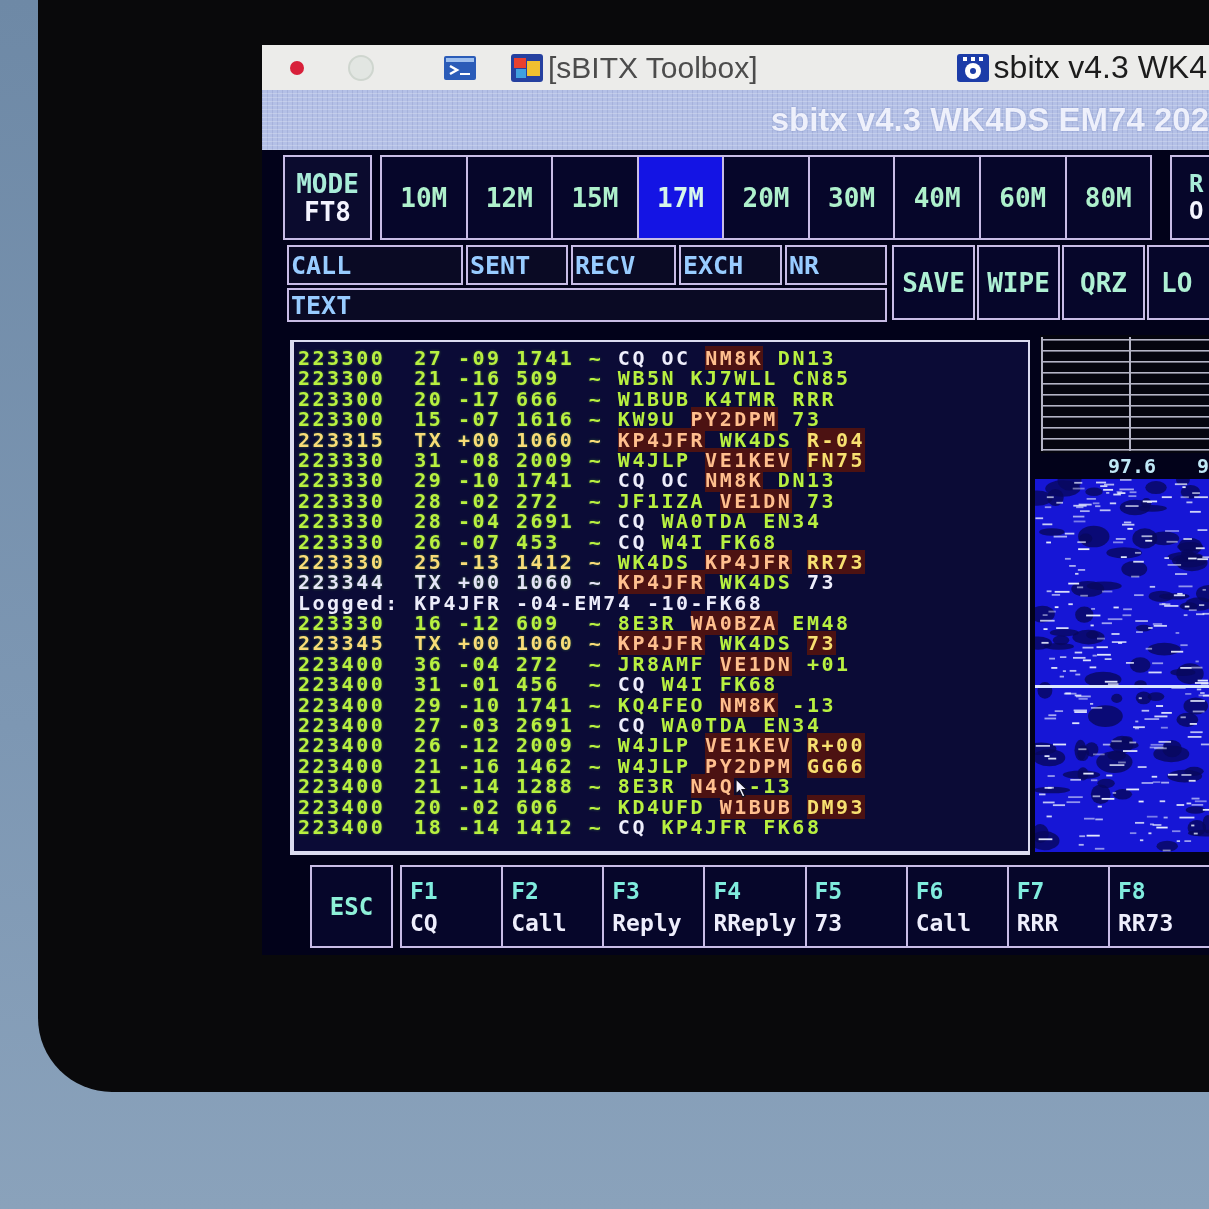  Describe the element at coordinates (327, 197) in the screenshot. I see `mode-button: MODE FT8` at that location.